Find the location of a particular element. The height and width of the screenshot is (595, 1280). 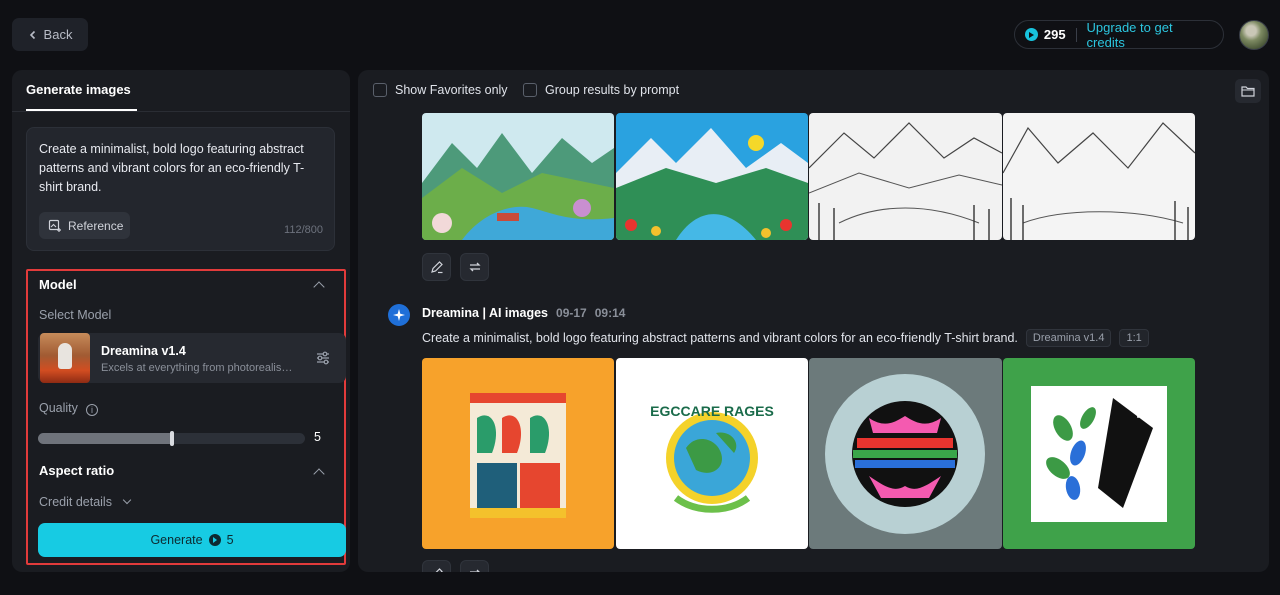

credits-pill: 295 Upgrade to get credits is located at coordinates (1119, 35).